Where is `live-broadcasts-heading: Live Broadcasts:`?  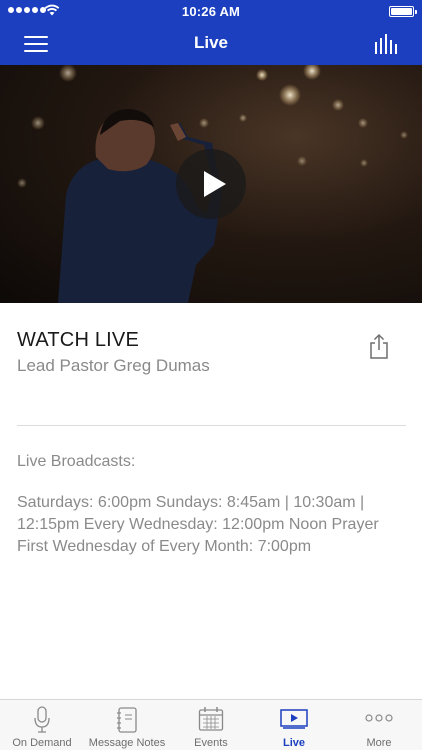 live-broadcasts-heading: Live Broadcasts: is located at coordinates (76, 461).